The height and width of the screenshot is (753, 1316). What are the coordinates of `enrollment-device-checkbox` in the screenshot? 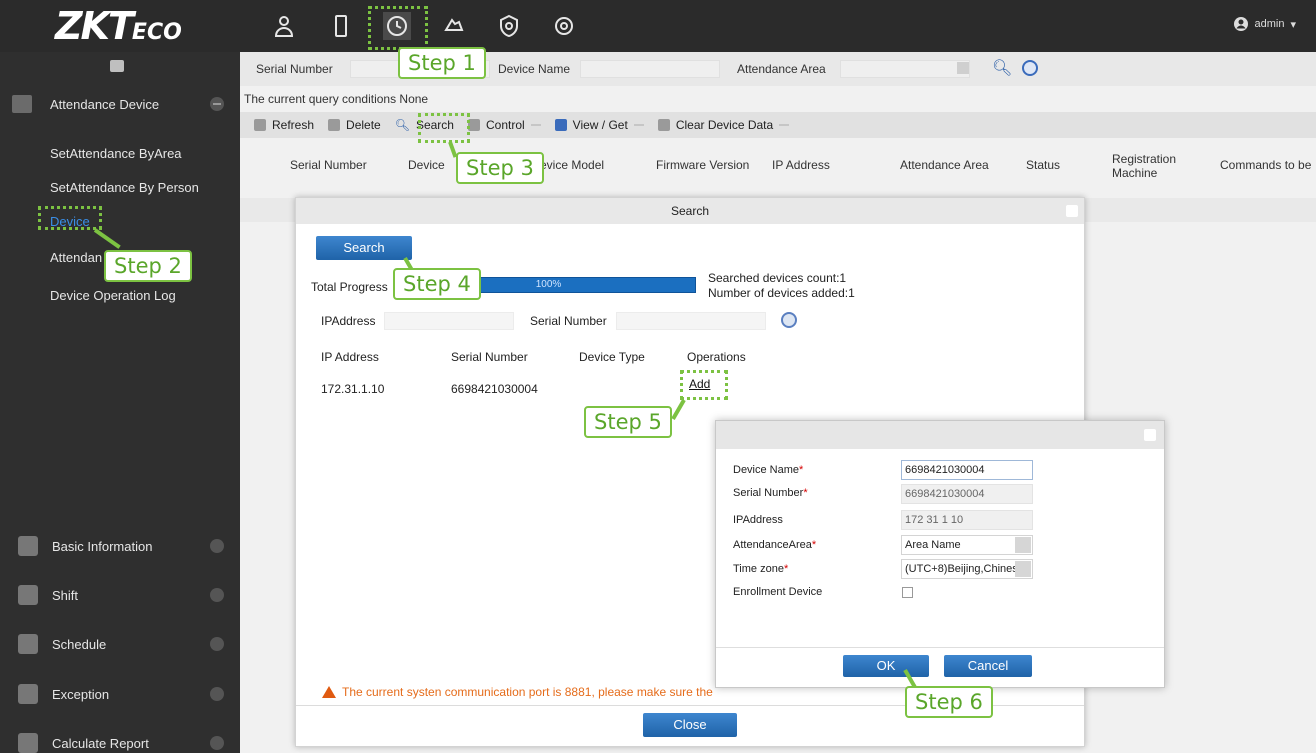 It's located at (907, 592).